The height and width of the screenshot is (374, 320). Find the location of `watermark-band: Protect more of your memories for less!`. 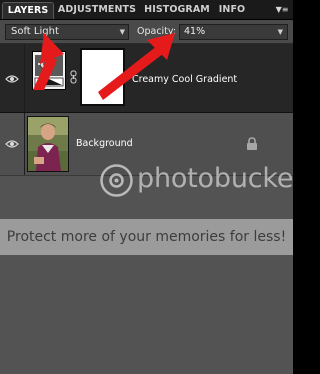

watermark-band: Protect more of your memories for less! is located at coordinates (146, 237).